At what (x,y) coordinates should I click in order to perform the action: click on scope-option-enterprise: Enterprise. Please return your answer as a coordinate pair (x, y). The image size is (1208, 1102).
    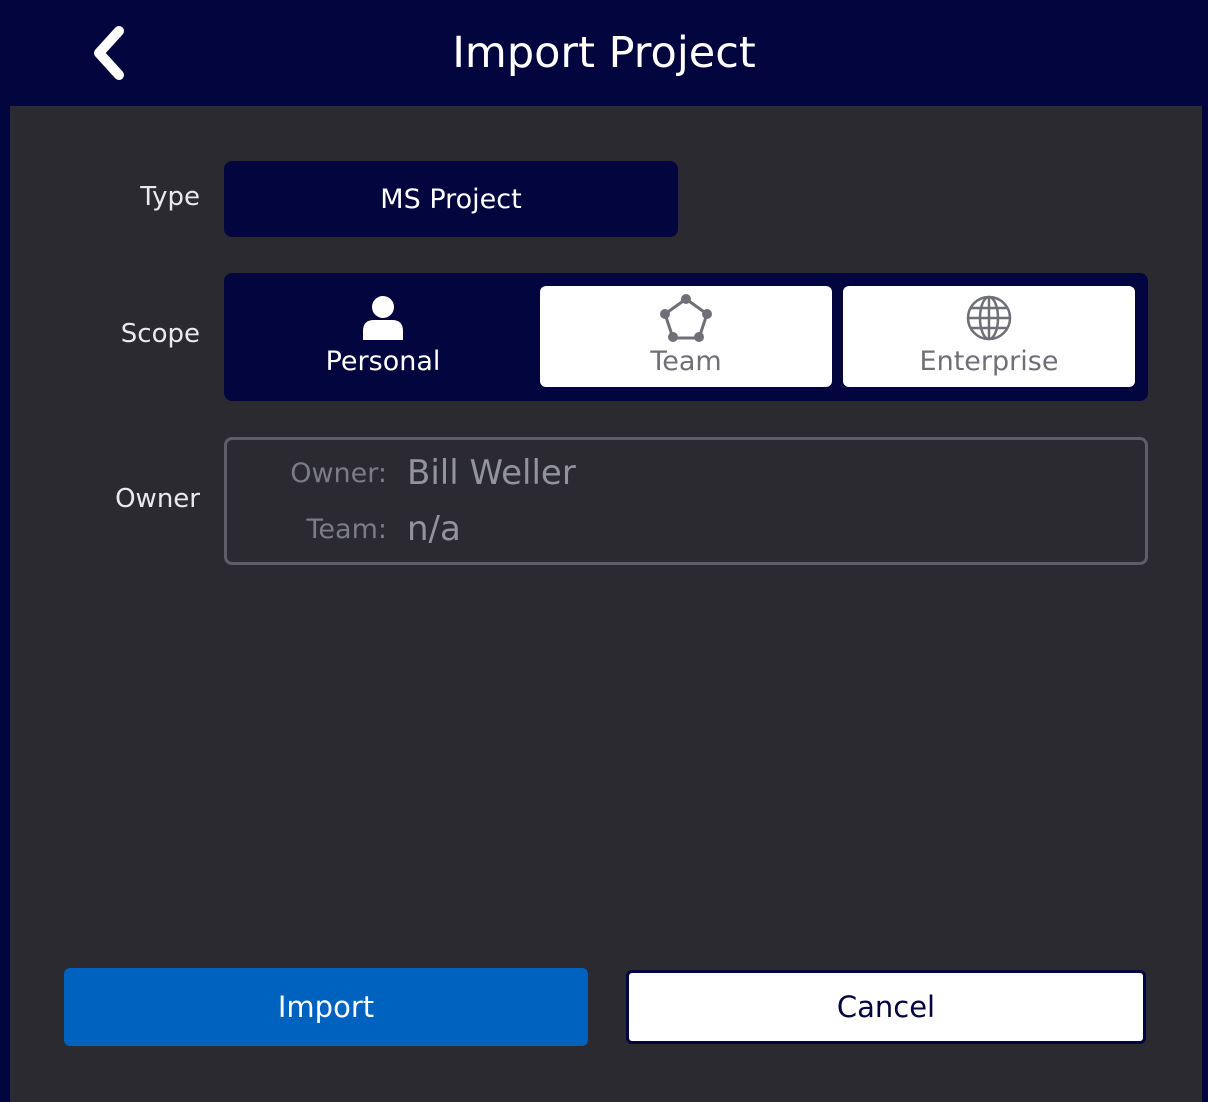
    Looking at the image, I should click on (989, 336).